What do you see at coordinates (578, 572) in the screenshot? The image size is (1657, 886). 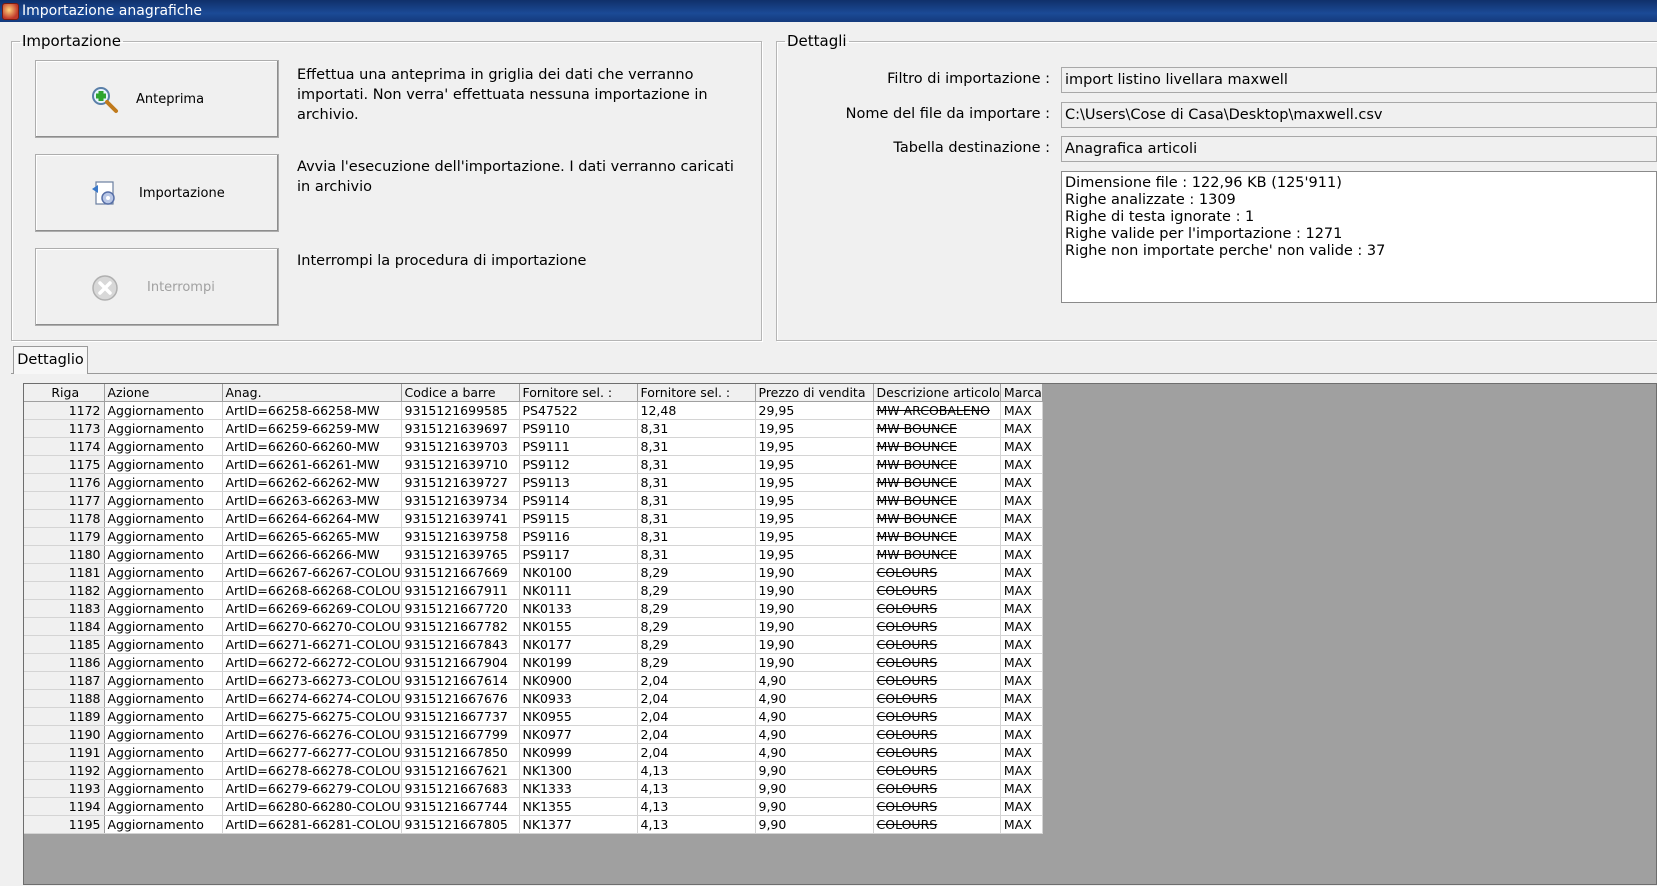 I see `col-fornitore-1-cell: NK0100` at bounding box center [578, 572].